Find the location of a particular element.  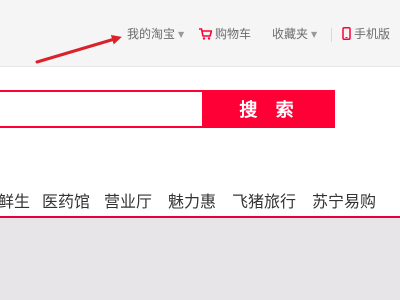

search-button: 搜 索 is located at coordinates (269, 109).